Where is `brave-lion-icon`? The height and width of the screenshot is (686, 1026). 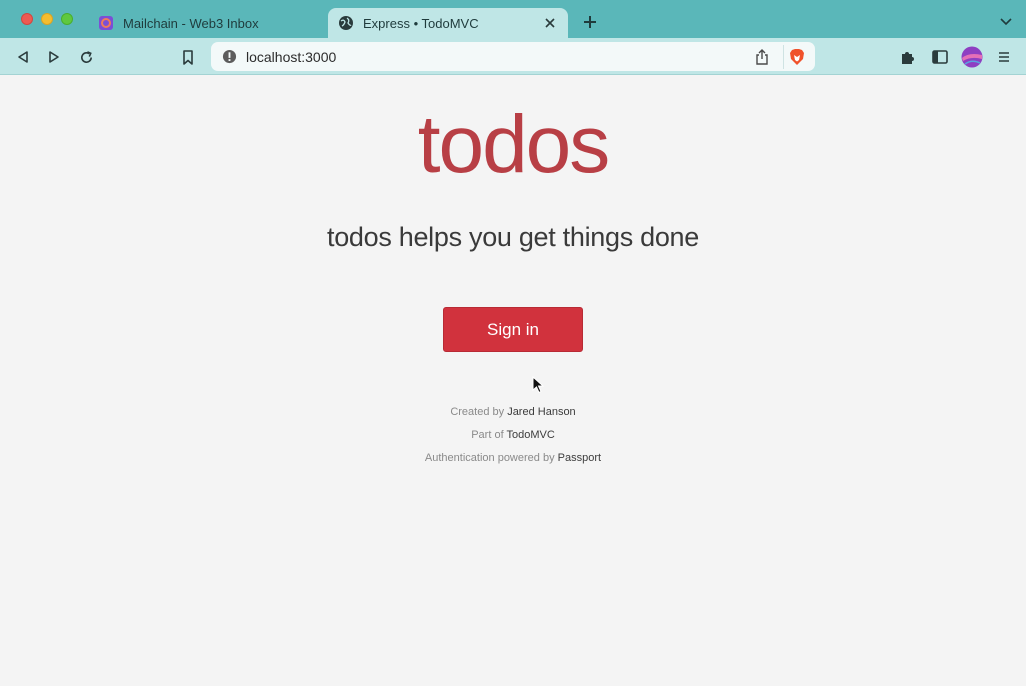
brave-lion-icon is located at coordinates (796, 56).